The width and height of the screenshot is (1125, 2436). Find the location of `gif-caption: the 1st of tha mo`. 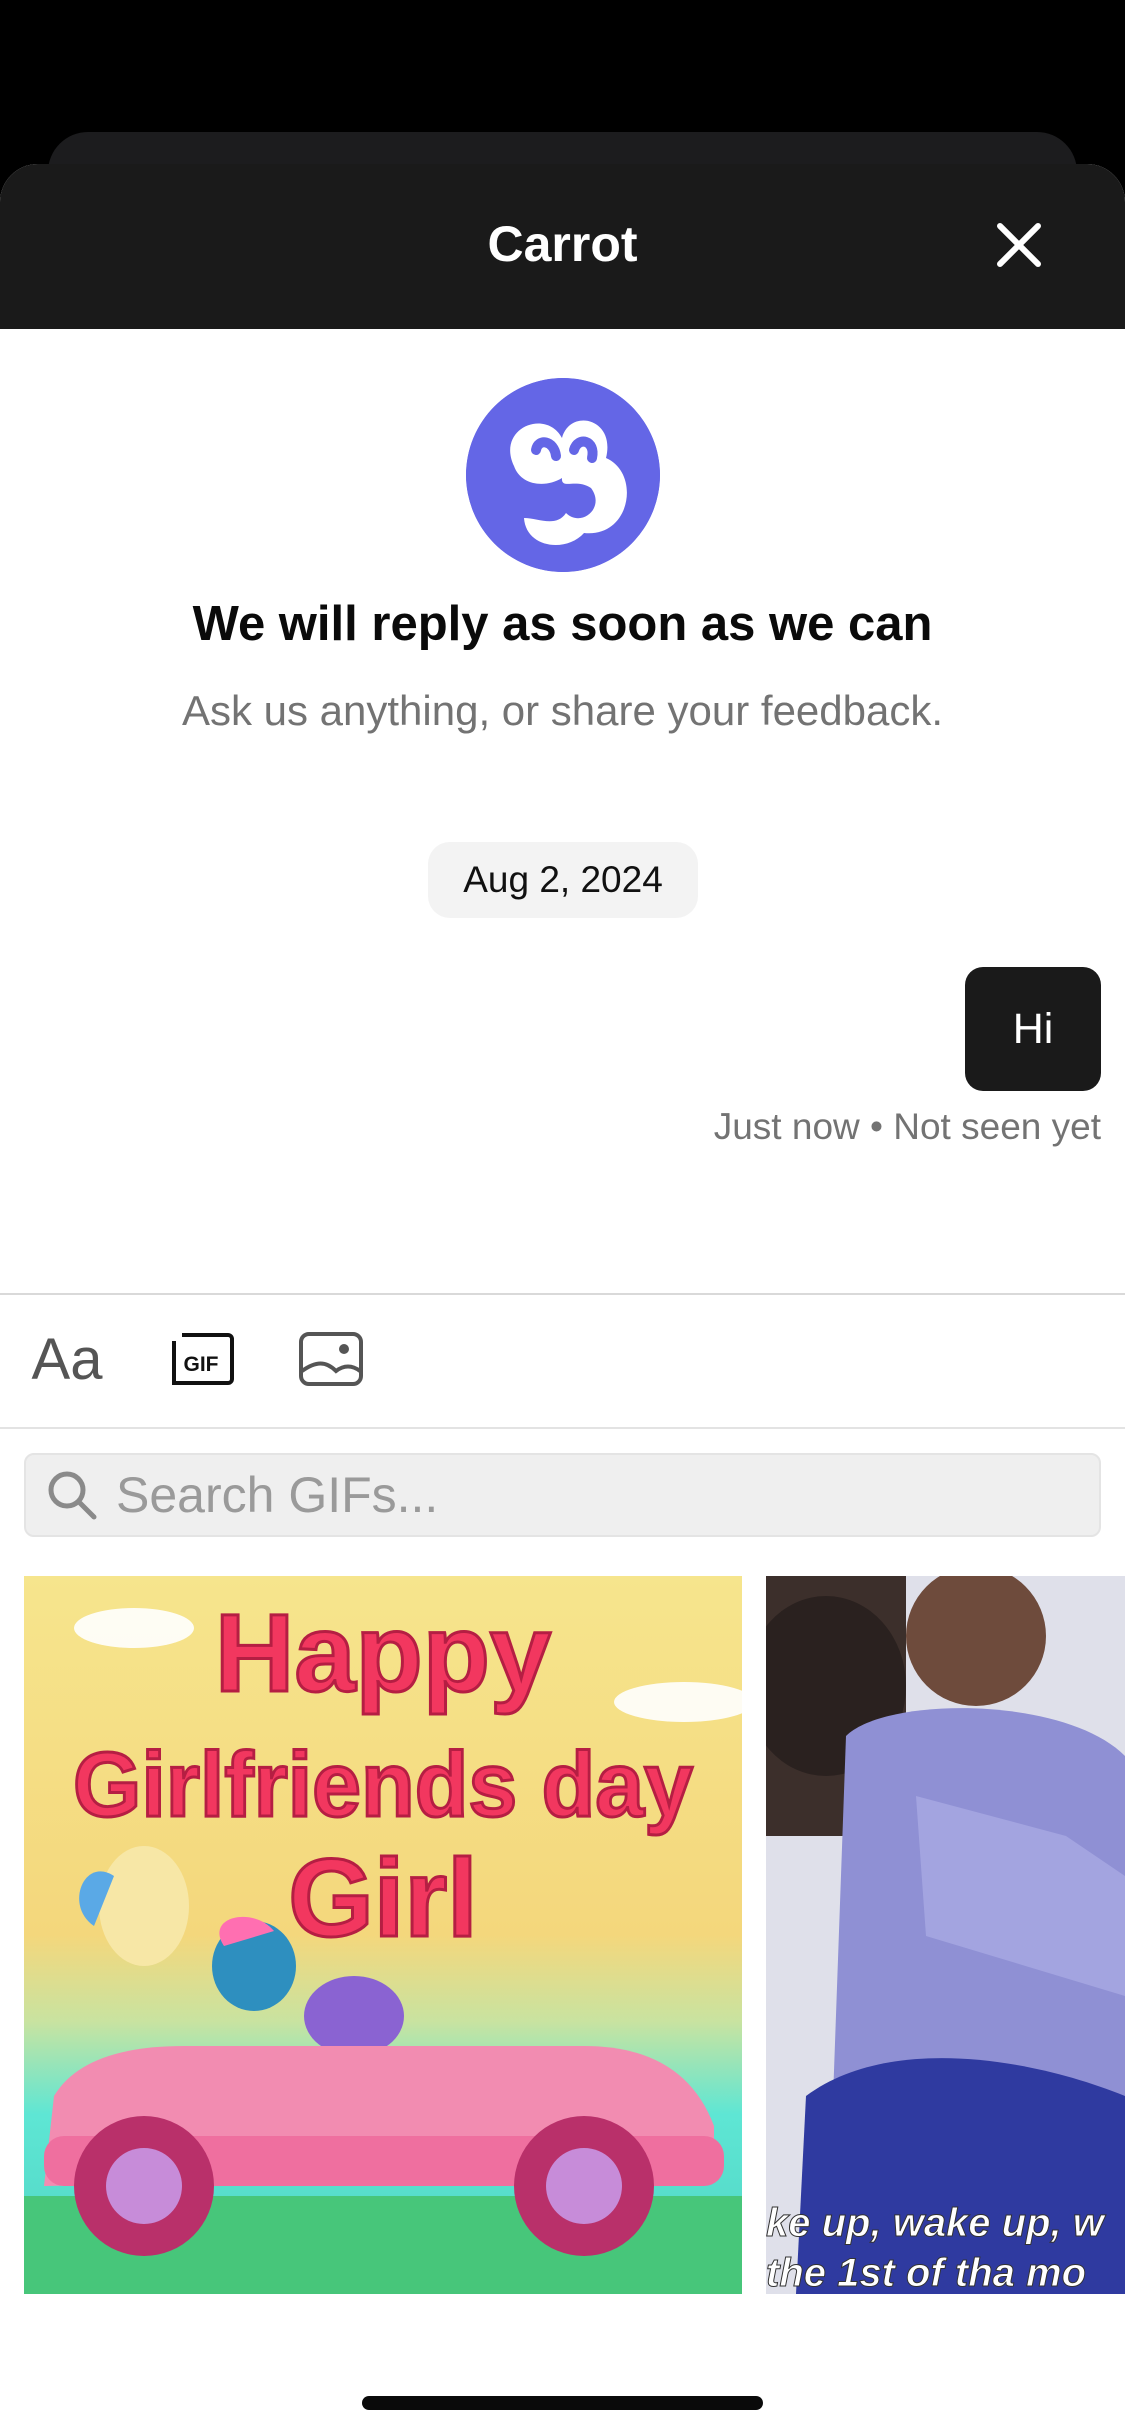

gif-caption: the 1st of tha mo is located at coordinates (926, 2272).